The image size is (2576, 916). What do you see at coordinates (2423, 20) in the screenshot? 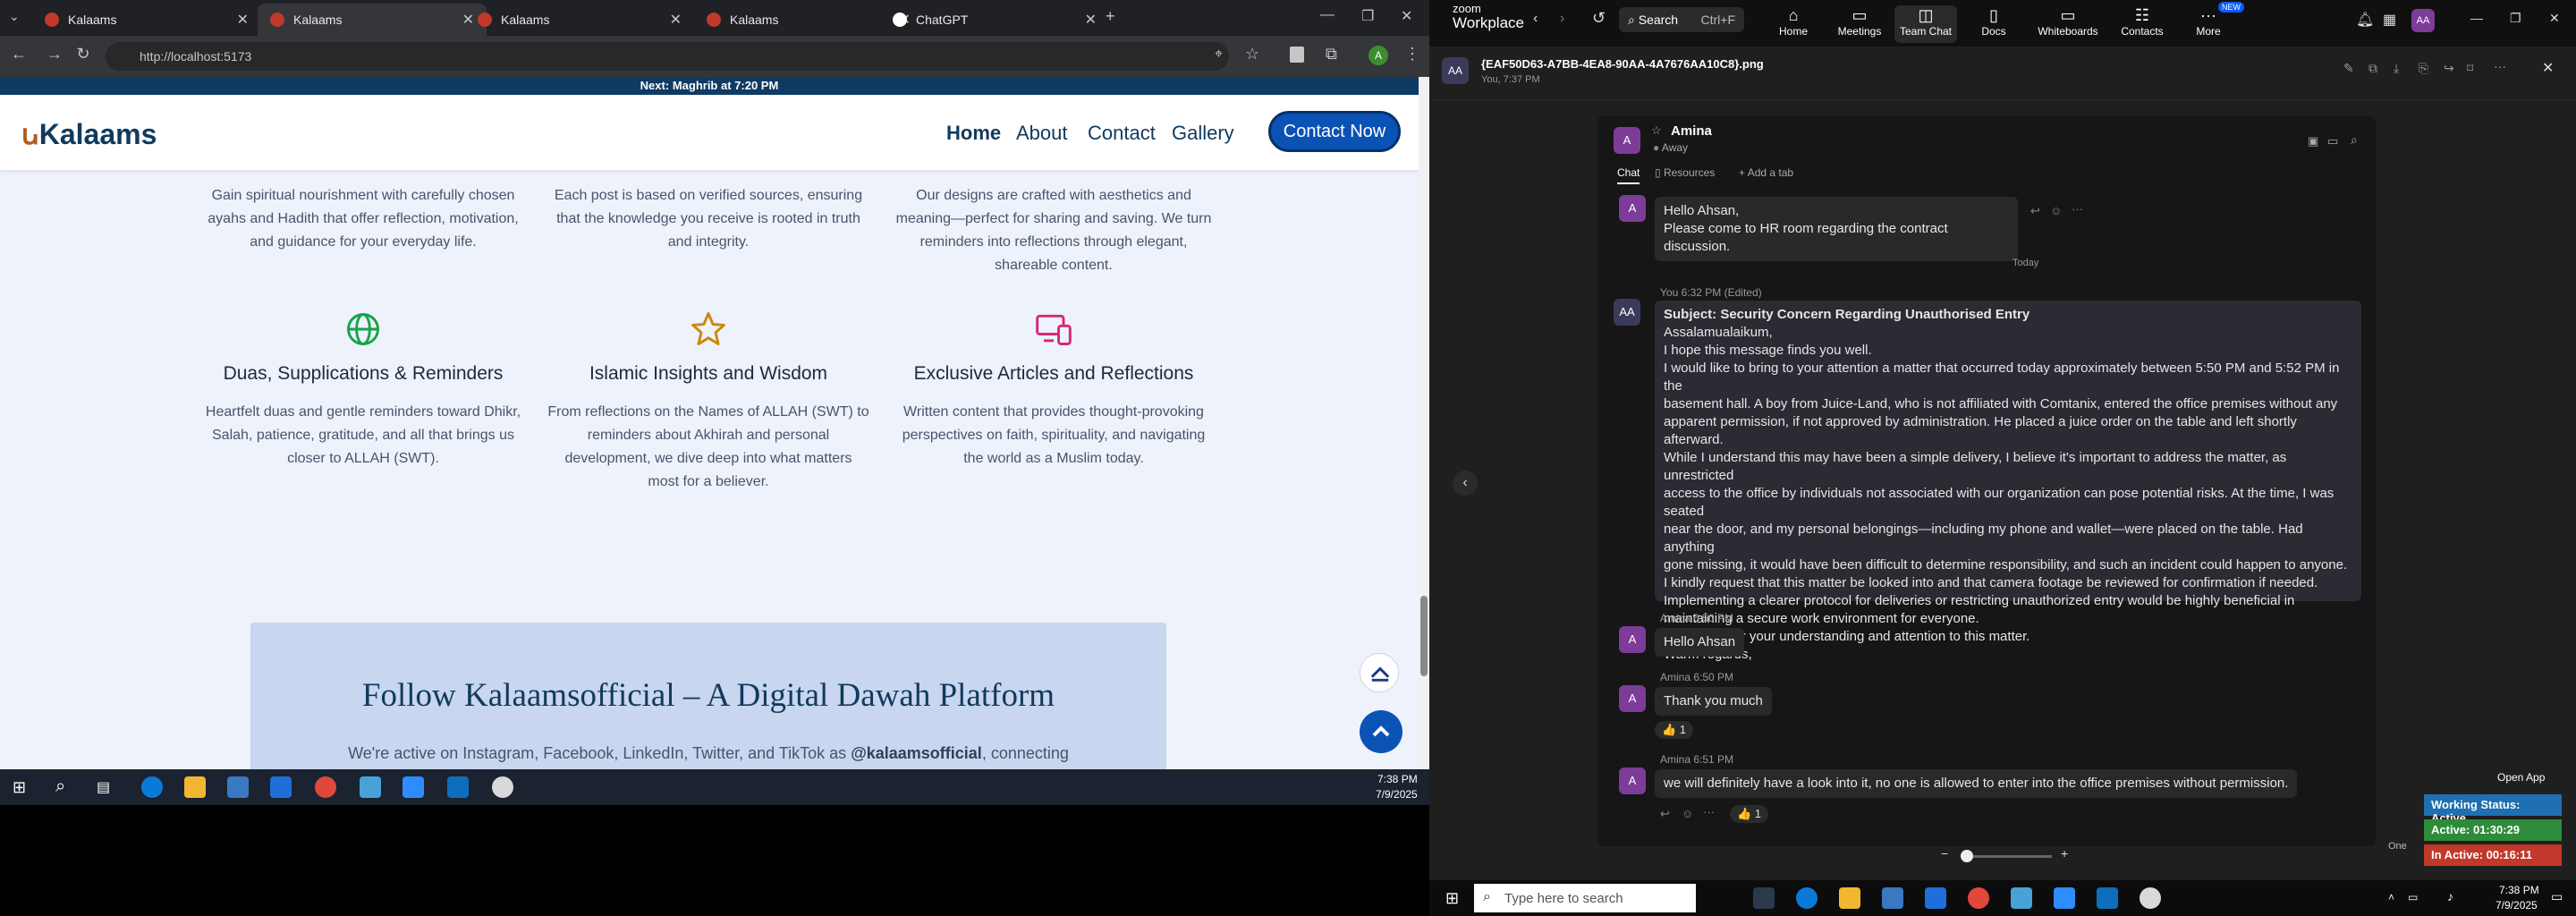
I see `user-avatar: AA` at bounding box center [2423, 20].